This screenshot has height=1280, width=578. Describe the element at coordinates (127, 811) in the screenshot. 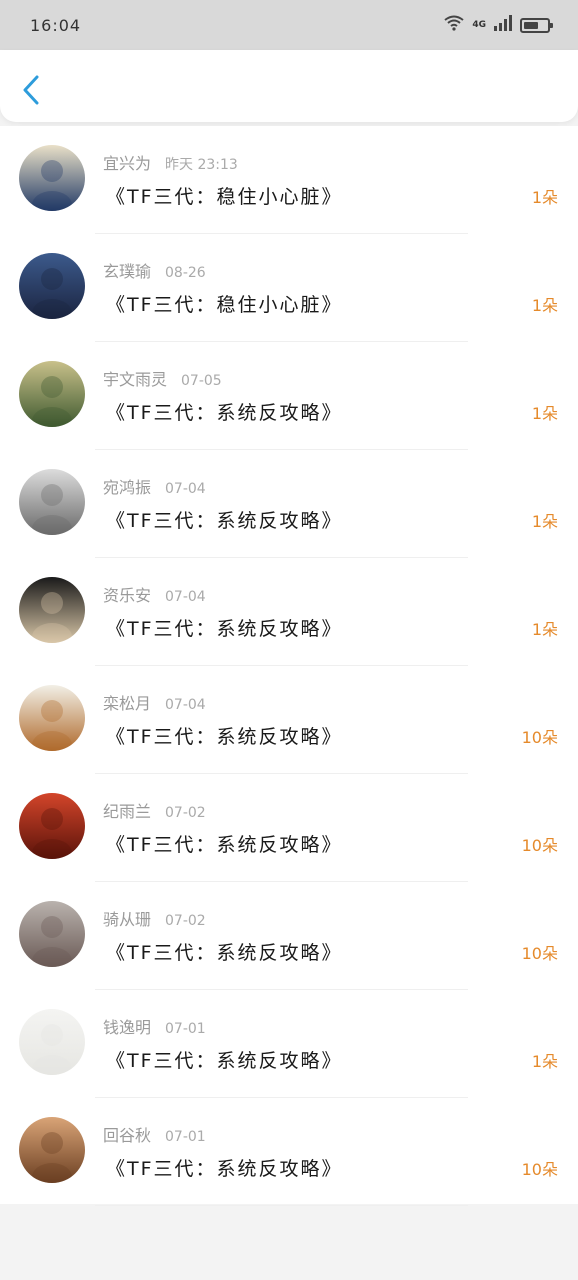

I see `sender-name: 纪雨兰` at that location.